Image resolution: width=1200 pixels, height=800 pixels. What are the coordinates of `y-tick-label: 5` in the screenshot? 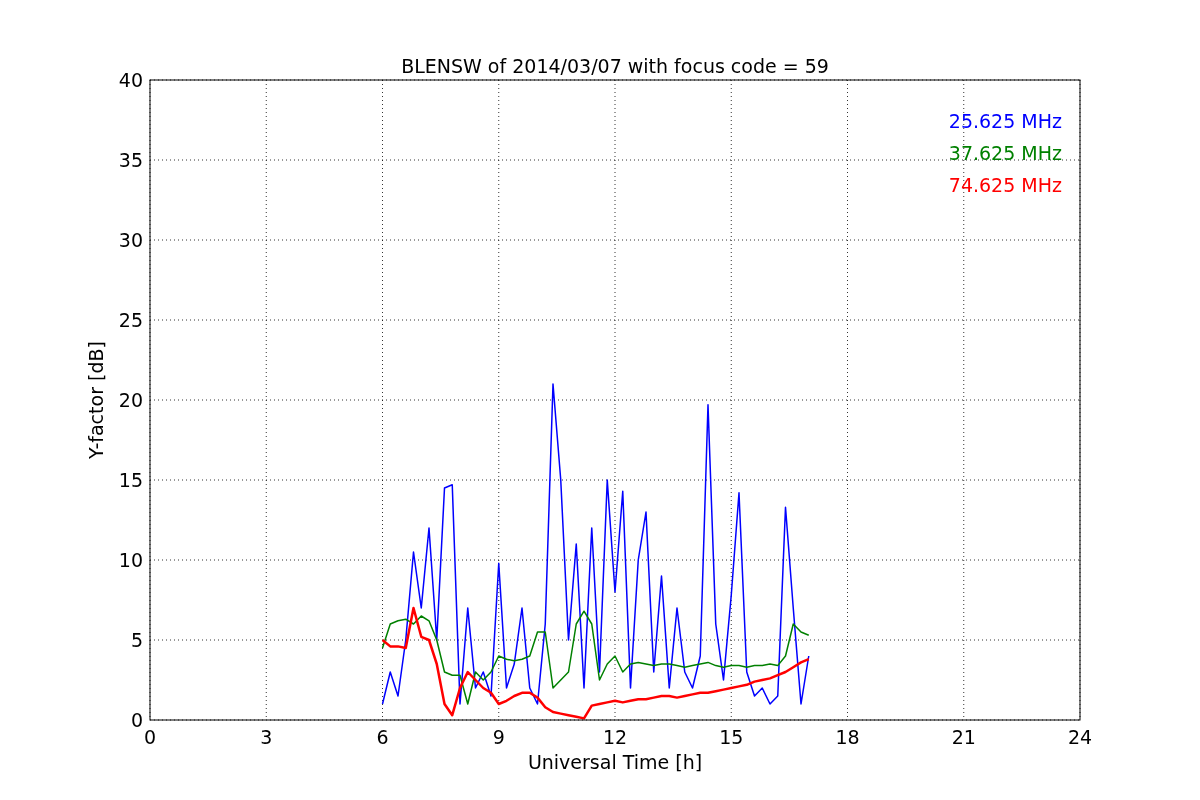 It's located at (136, 640).